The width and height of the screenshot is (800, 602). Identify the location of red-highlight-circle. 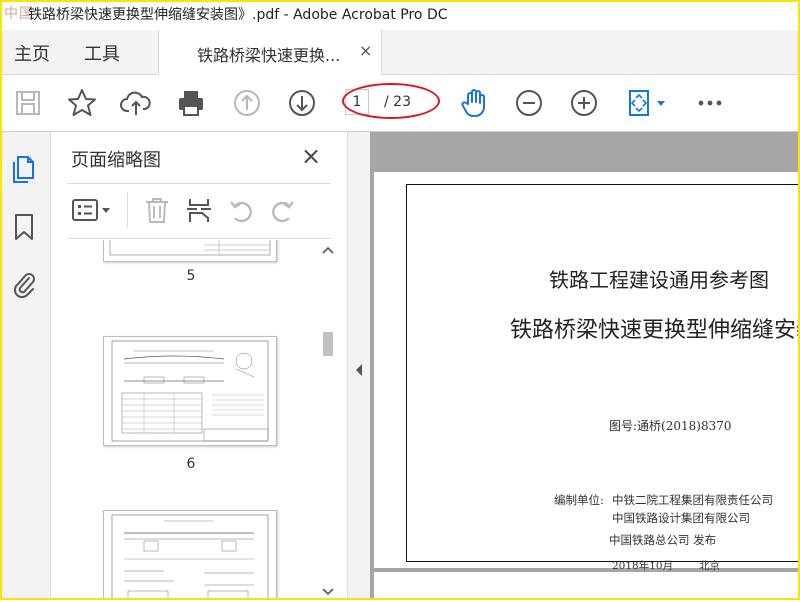
(391, 101).